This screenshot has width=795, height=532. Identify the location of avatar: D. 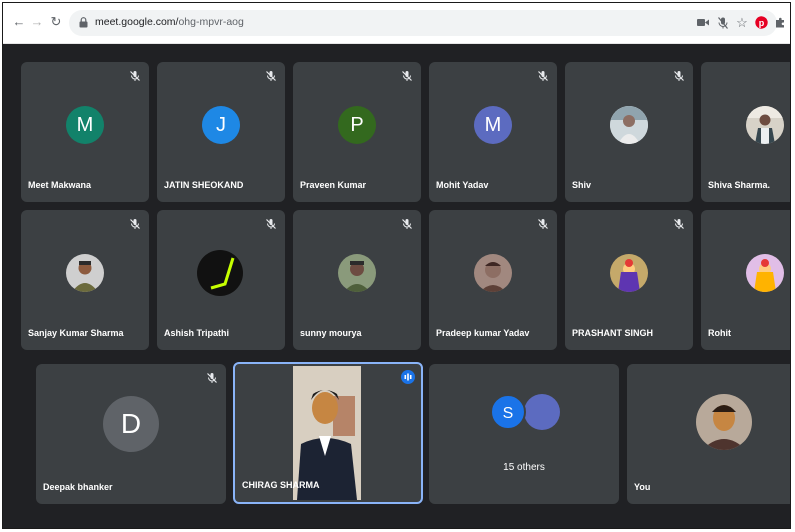
(131, 424).